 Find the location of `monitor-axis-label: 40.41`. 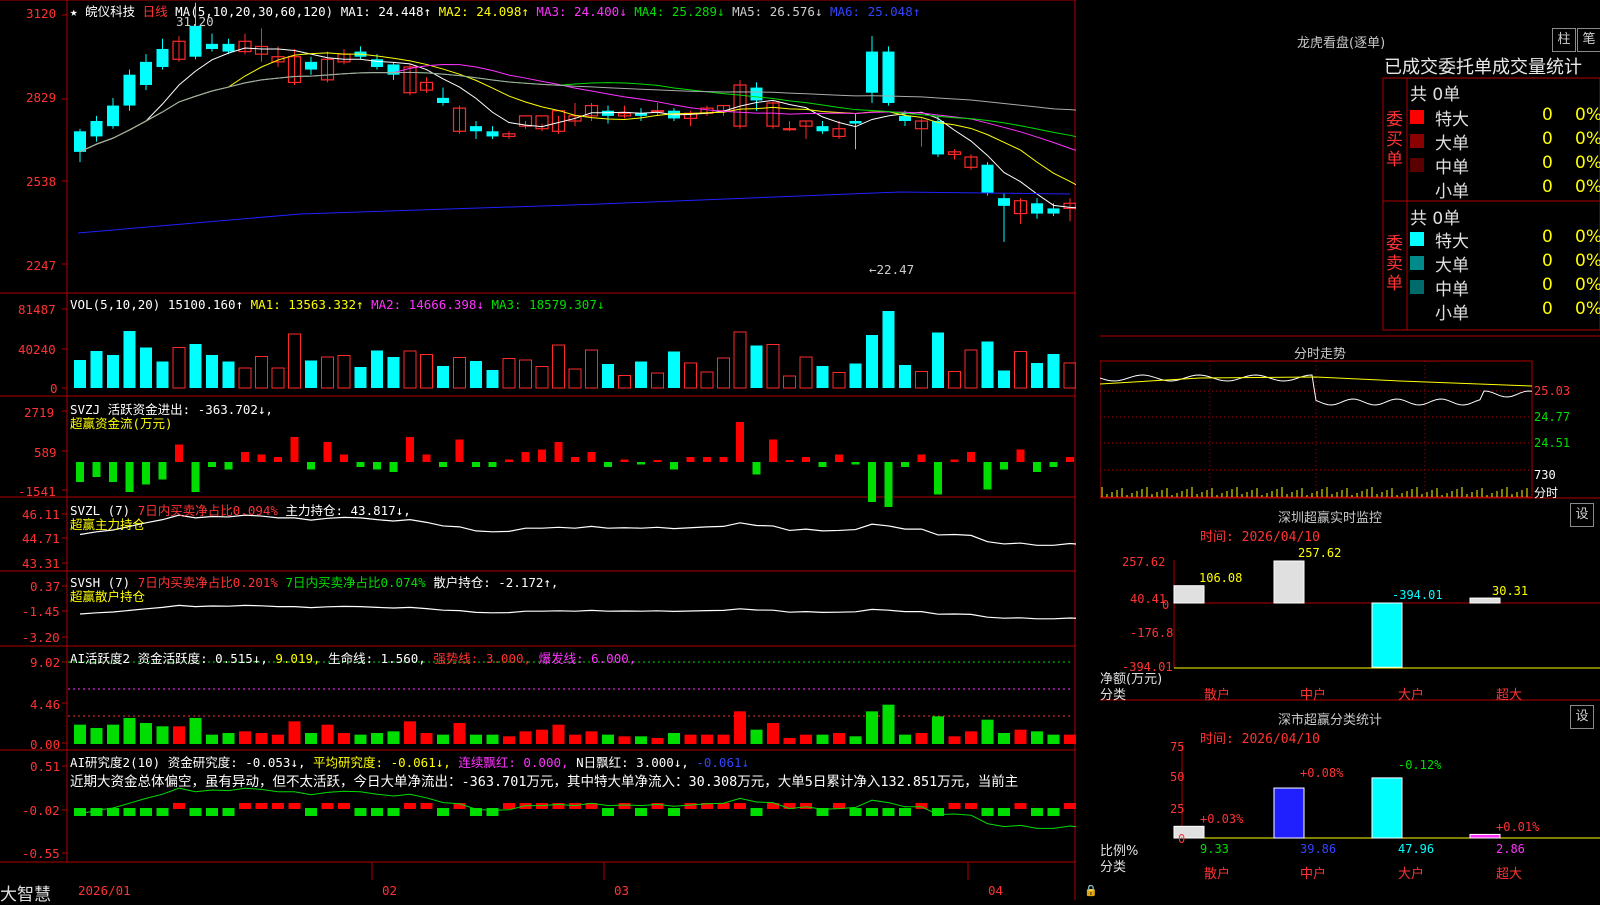

monitor-axis-label: 40.41 is located at coordinates (1148, 599).